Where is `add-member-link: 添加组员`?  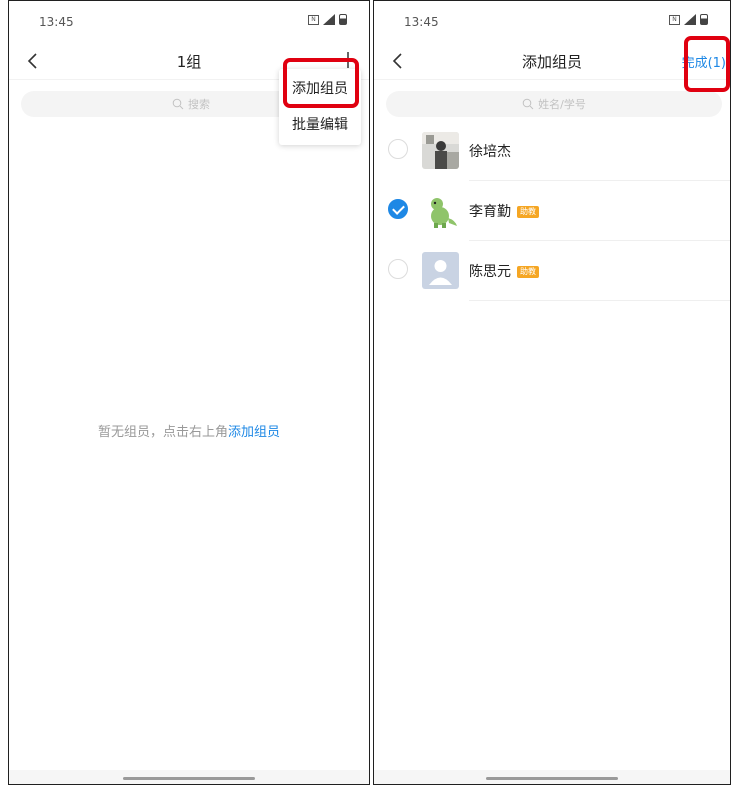 add-member-link: 添加组员 is located at coordinates (254, 432).